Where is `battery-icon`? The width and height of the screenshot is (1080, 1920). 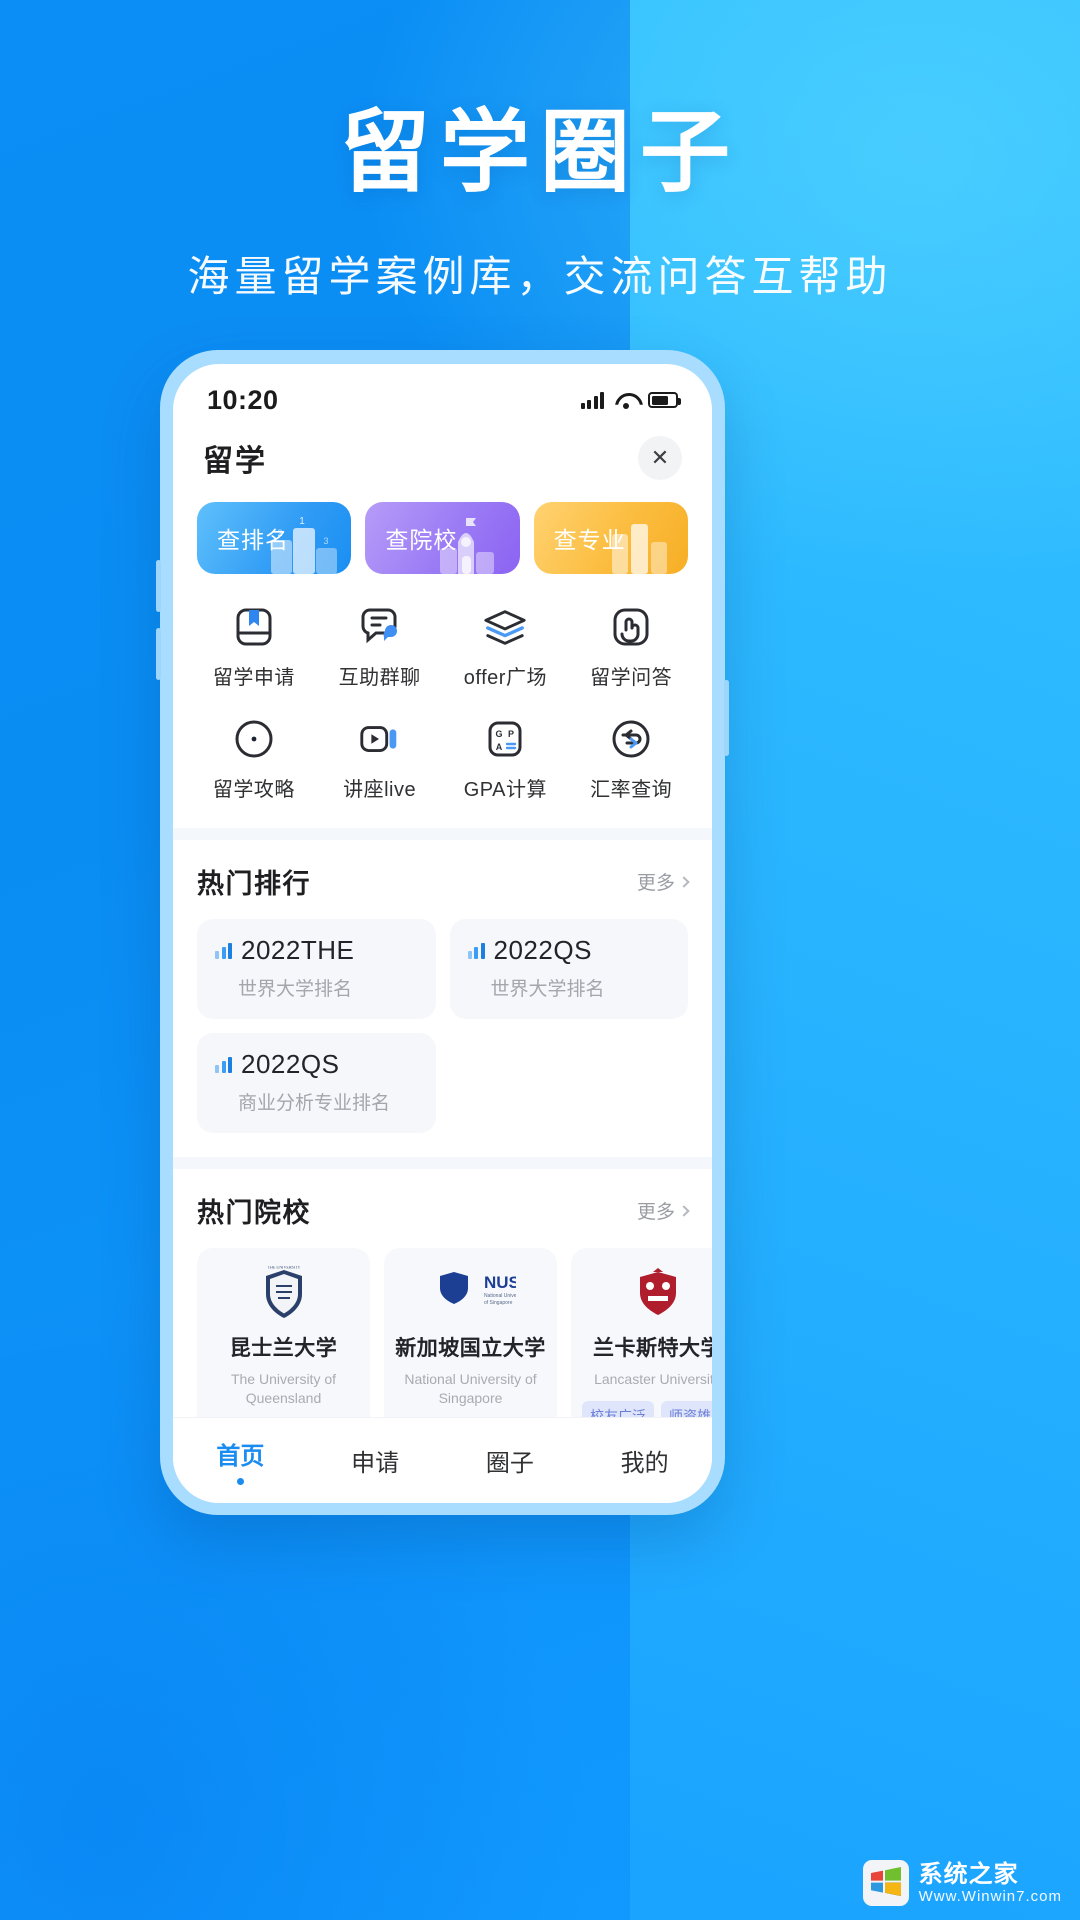
battery-icon is located at coordinates (664, 400).